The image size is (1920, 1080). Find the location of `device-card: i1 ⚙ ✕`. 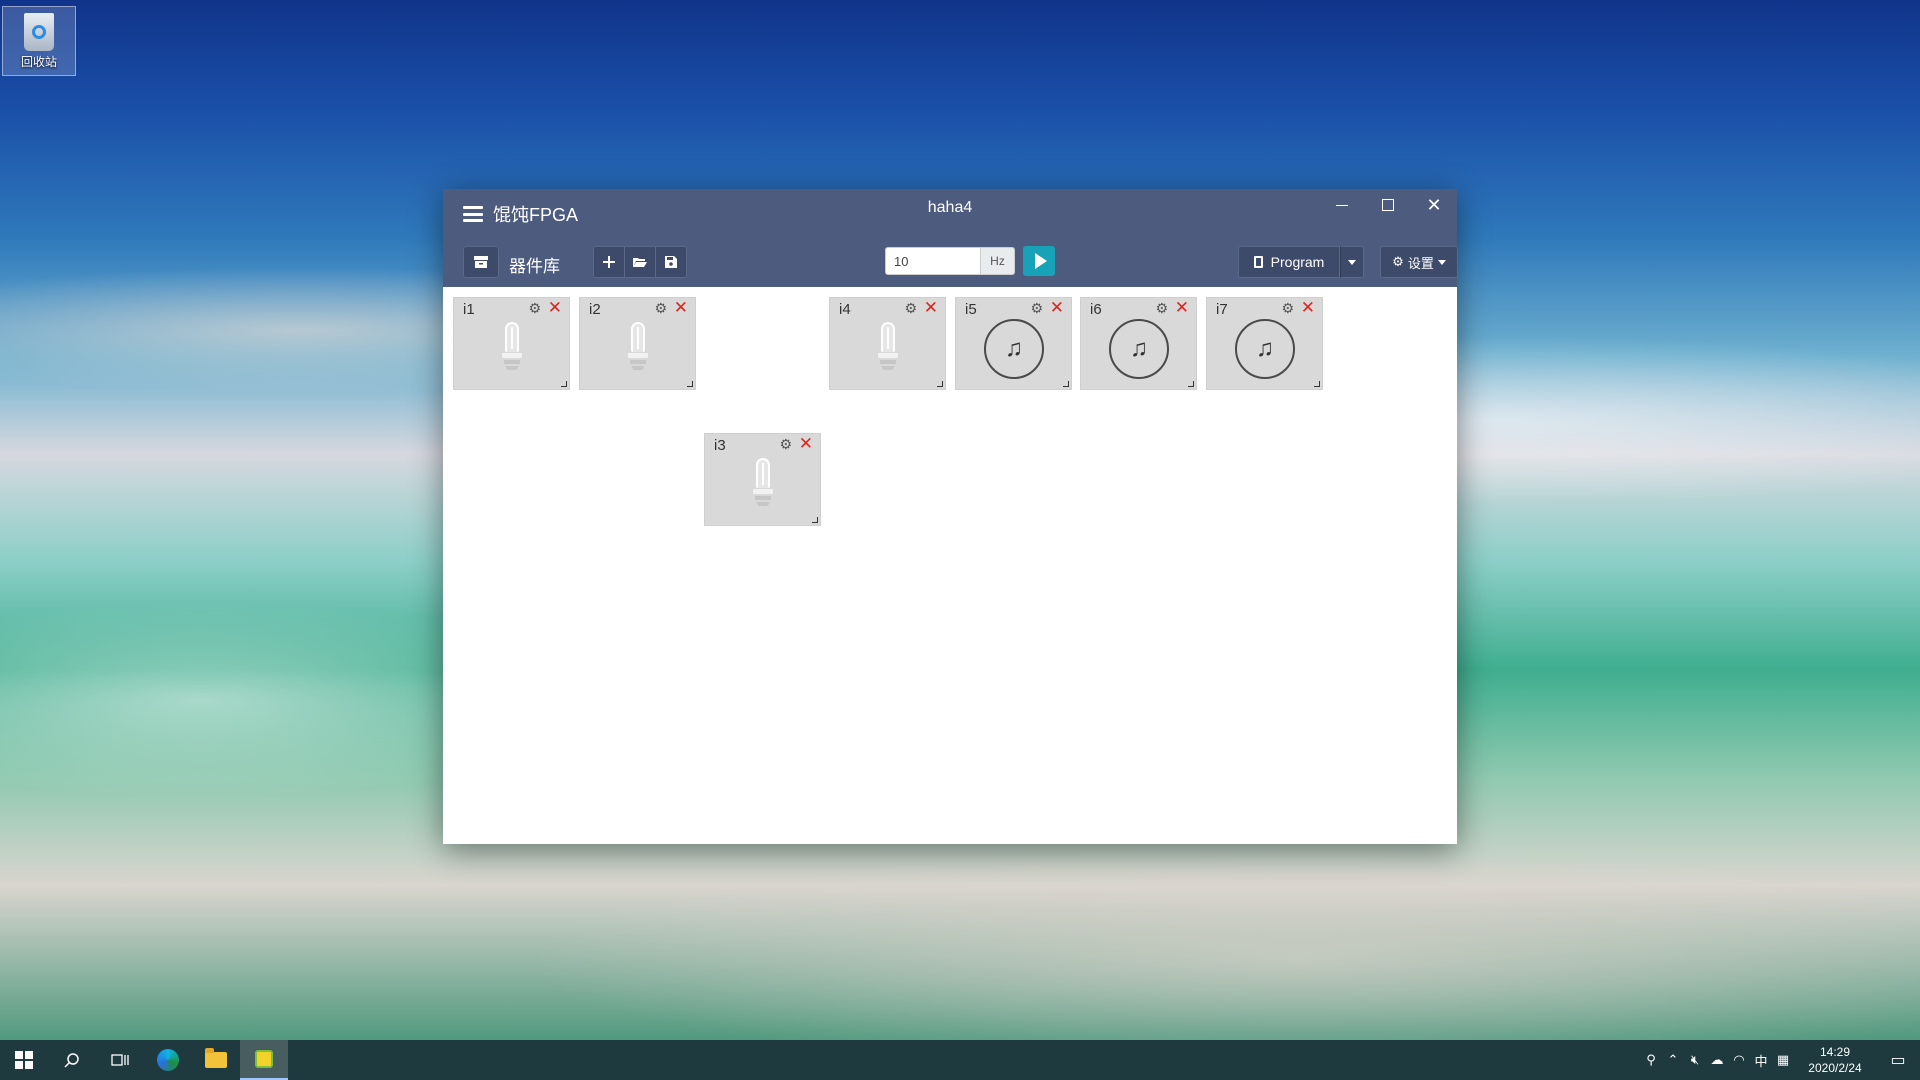

device-card: i1 ⚙ ✕ is located at coordinates (511, 343).